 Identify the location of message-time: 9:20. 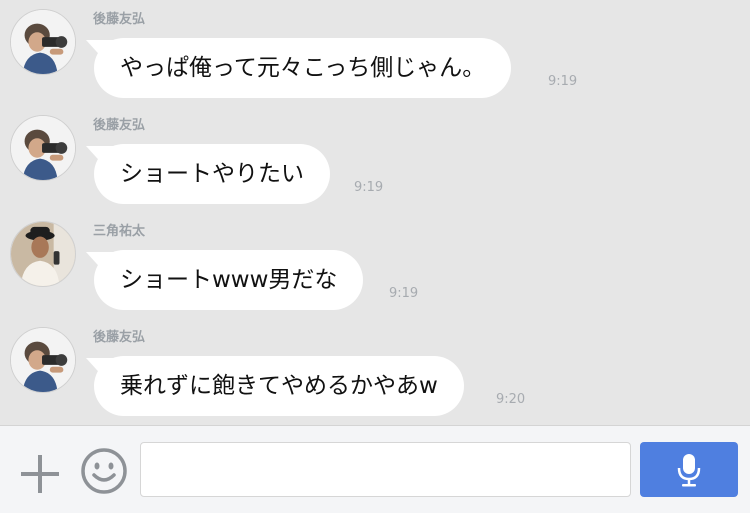
(511, 399).